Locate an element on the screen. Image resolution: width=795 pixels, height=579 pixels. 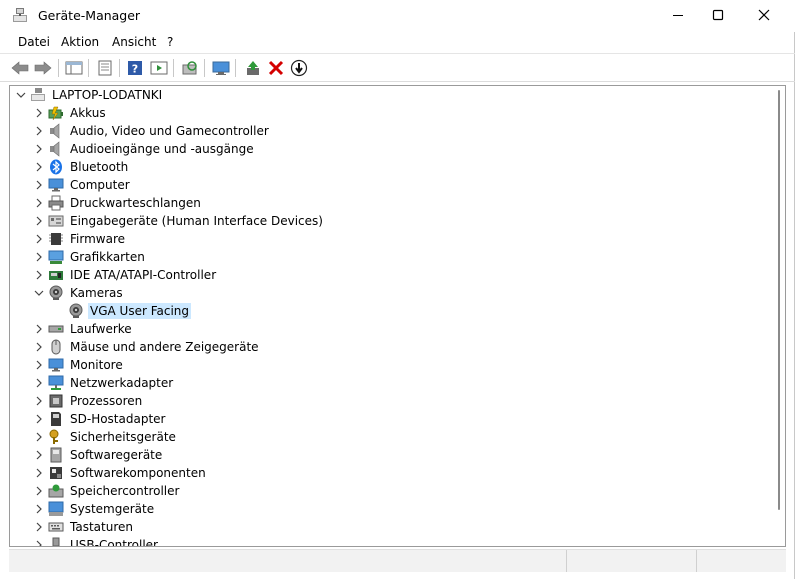
run-action-button is located at coordinates (159, 68).